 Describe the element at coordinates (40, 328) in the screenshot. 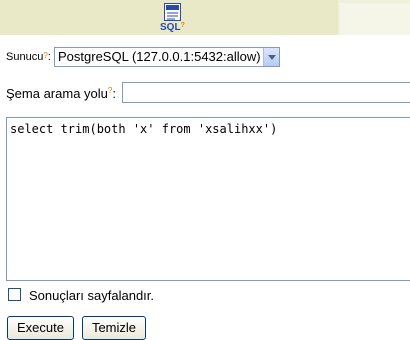

I see `execute-button: Execute` at that location.